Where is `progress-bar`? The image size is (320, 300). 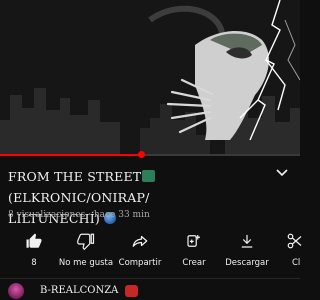
progress-bar is located at coordinates (150, 154).